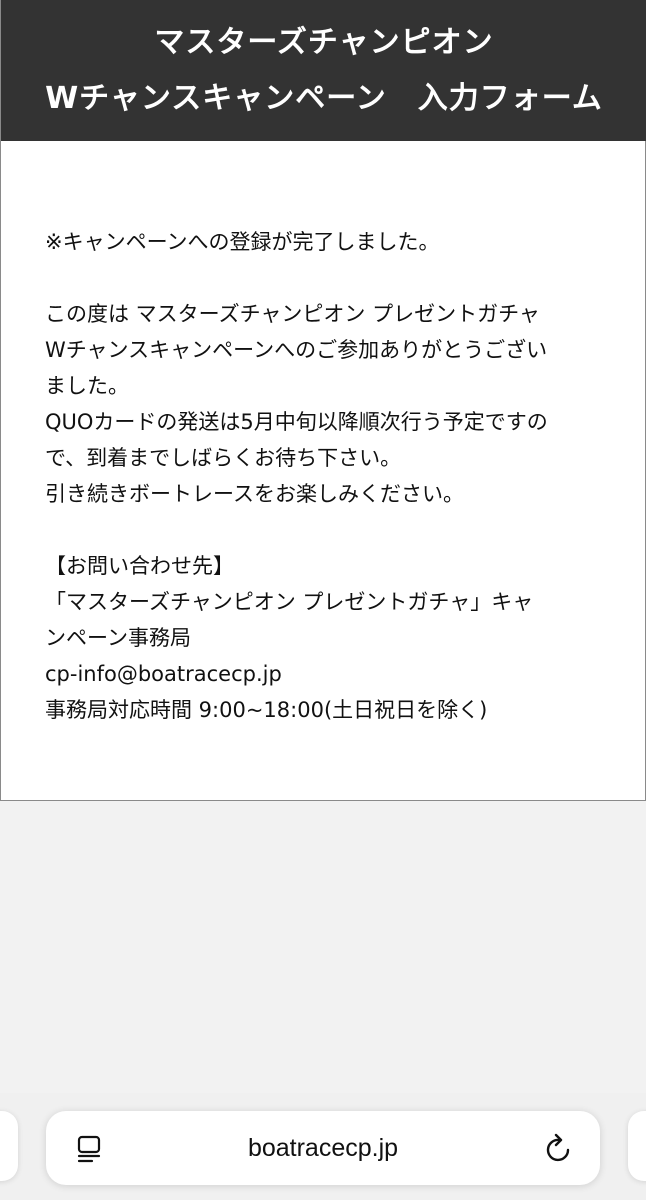 This screenshot has width=646, height=1200. Describe the element at coordinates (323, 70) in the screenshot. I see `page-header: マスターズチャンピオン Wチャンスキャンペーン 入力フォーム` at that location.